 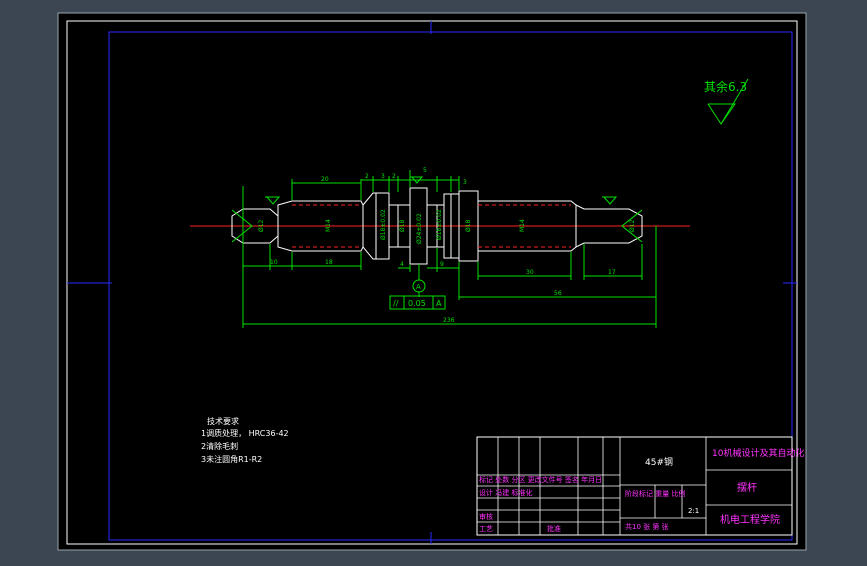 What do you see at coordinates (522, 225) in the screenshot?
I see `dia-right-shaft: M14` at bounding box center [522, 225].